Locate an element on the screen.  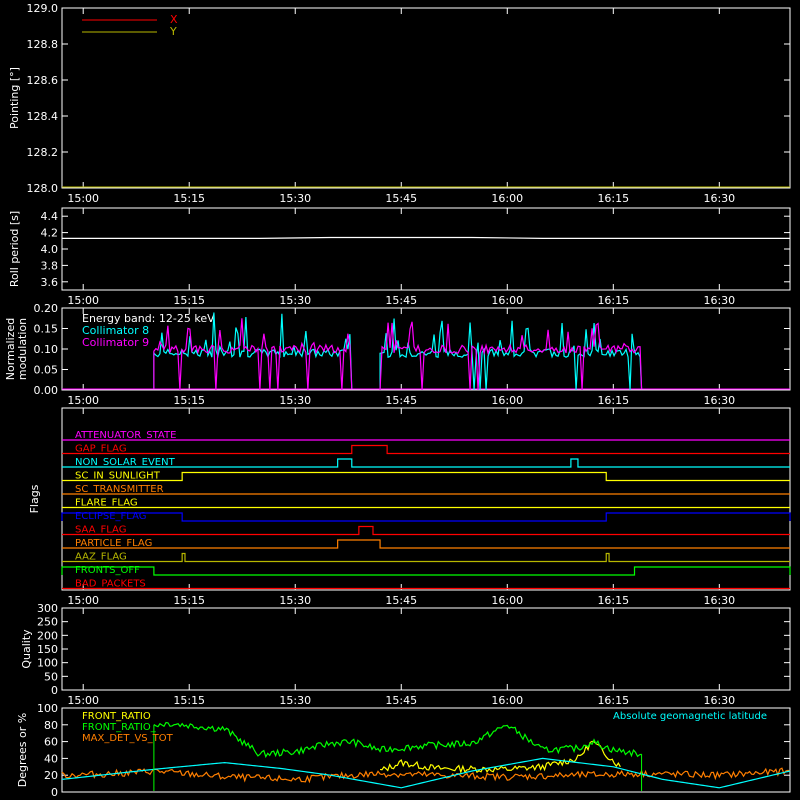
flag-line-aaz-flag is located at coordinates (426, 557).